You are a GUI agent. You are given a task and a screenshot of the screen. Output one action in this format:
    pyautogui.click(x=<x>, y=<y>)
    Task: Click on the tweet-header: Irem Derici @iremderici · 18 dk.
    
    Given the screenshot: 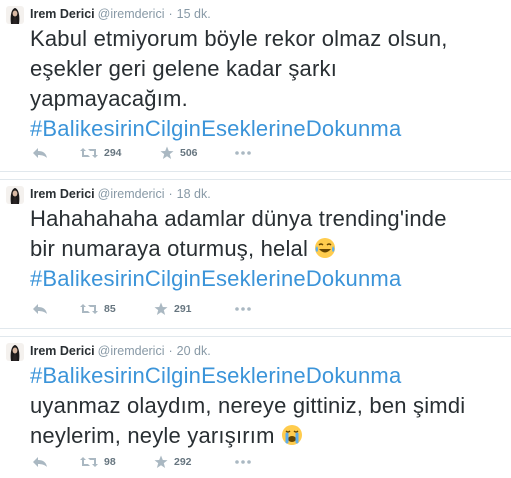 What is the action you would take?
    pyautogui.click(x=120, y=194)
    